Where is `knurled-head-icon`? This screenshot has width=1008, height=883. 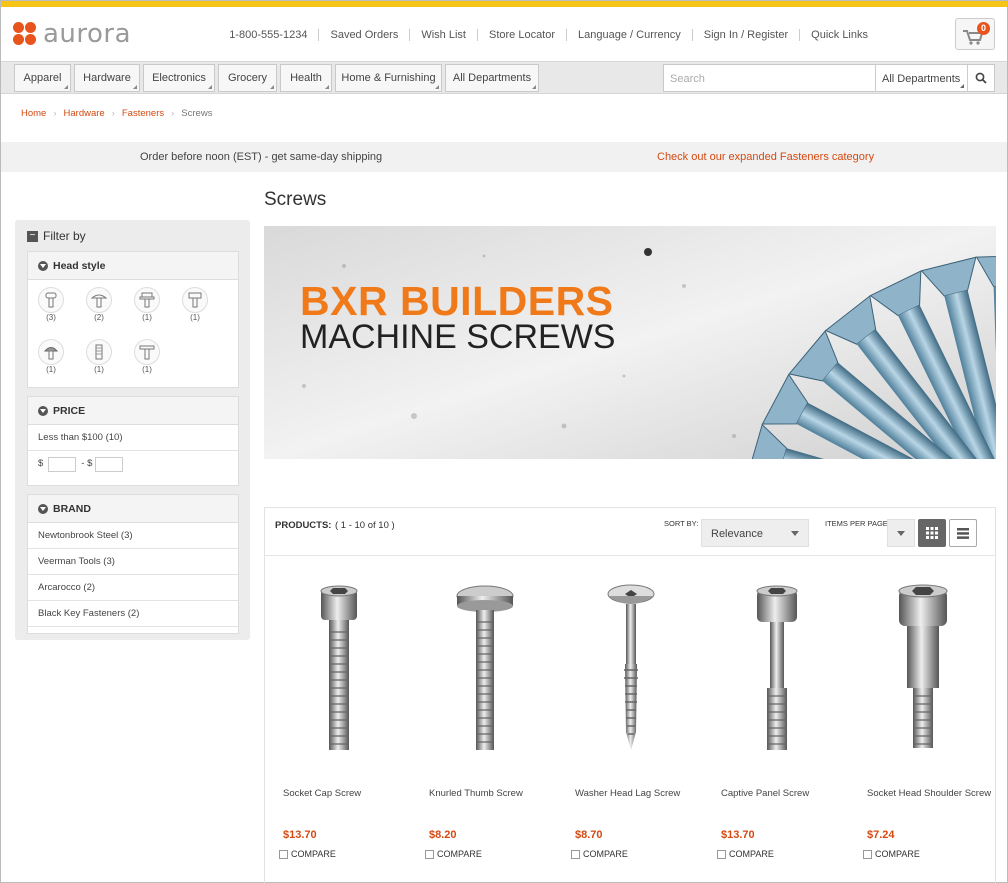
knurled-head-icon is located at coordinates (51, 352).